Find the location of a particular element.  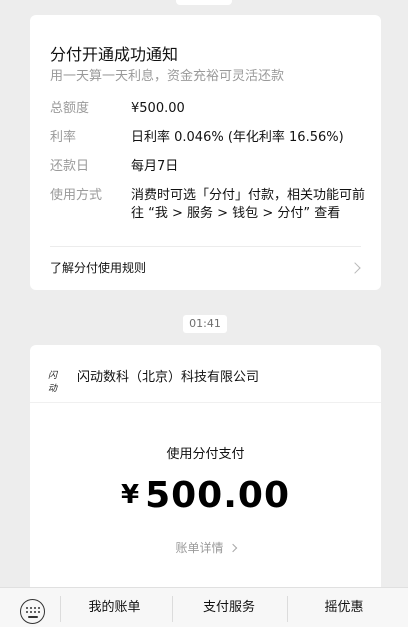

row-key: 使用方式 is located at coordinates (76, 195).